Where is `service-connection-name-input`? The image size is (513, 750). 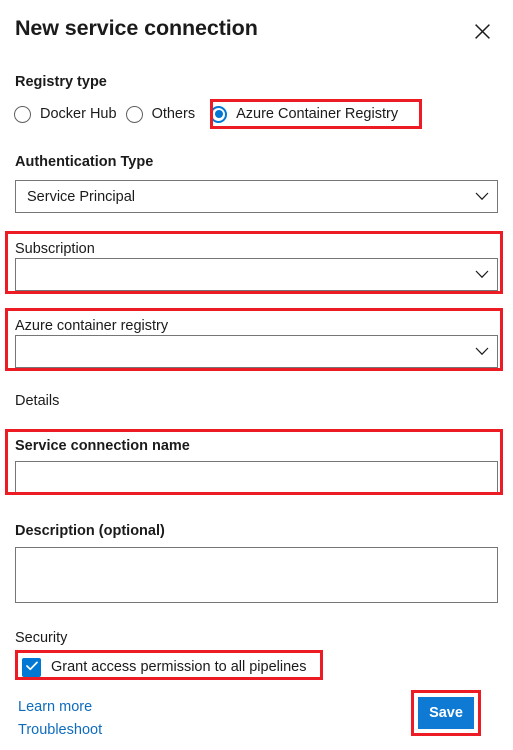 service-connection-name-input is located at coordinates (256, 477).